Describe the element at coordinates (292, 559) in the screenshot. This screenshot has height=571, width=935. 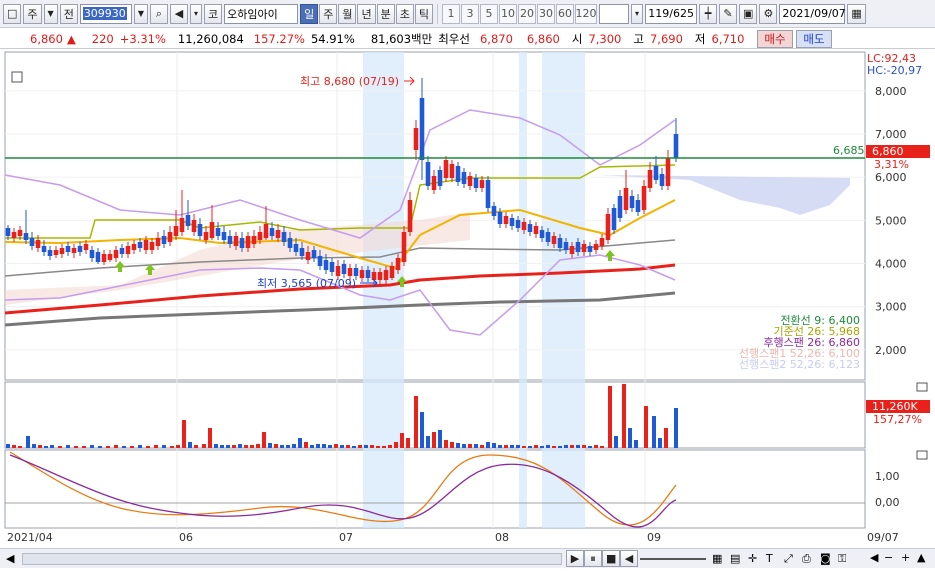
I see `horizontal-scrollbar` at that location.